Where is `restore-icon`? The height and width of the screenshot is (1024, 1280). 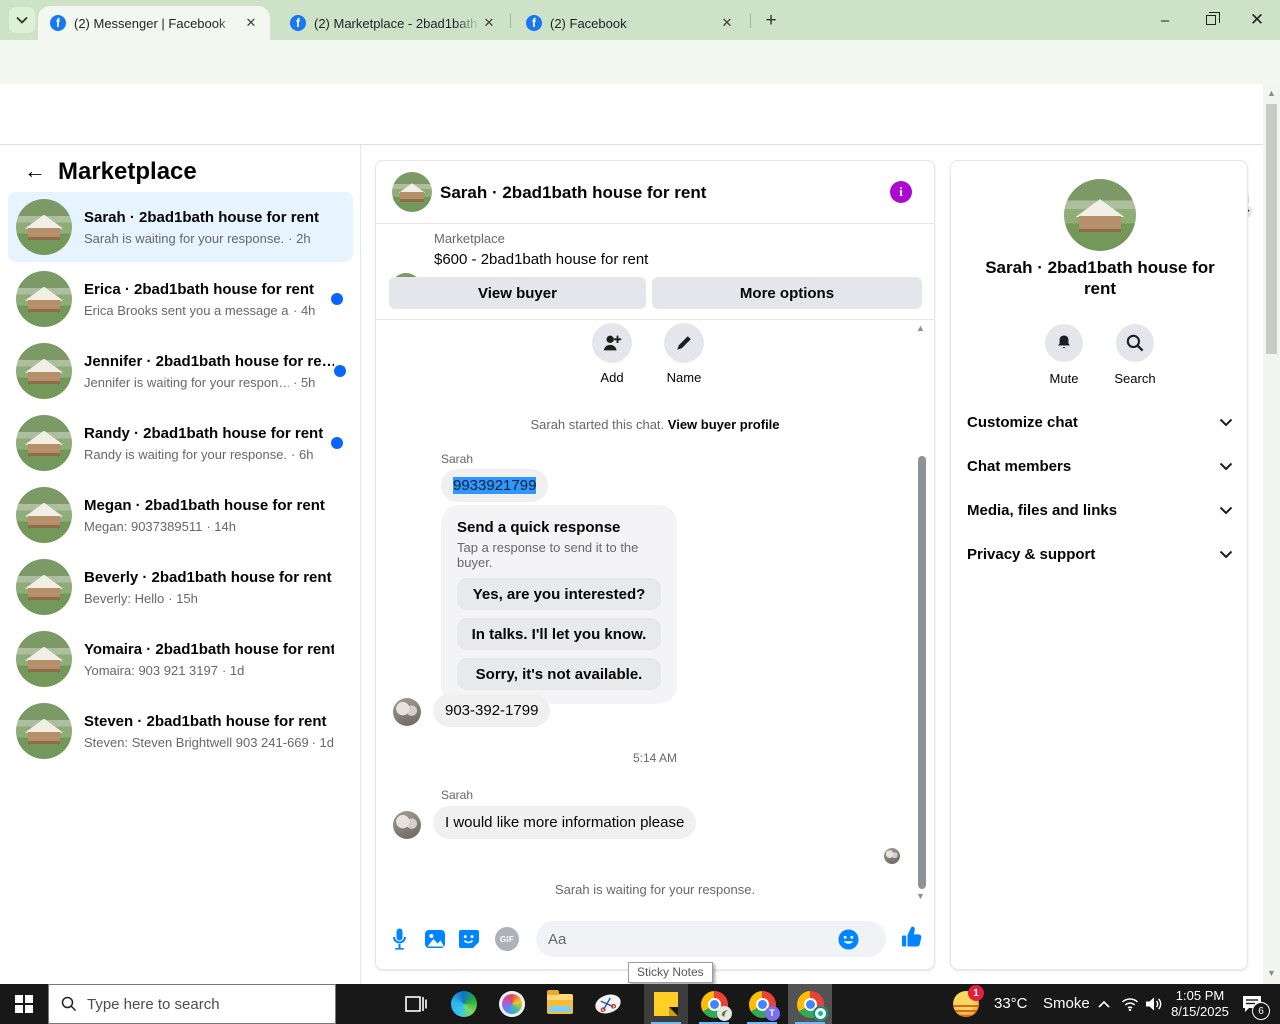
restore-icon is located at coordinates (1213, 18).